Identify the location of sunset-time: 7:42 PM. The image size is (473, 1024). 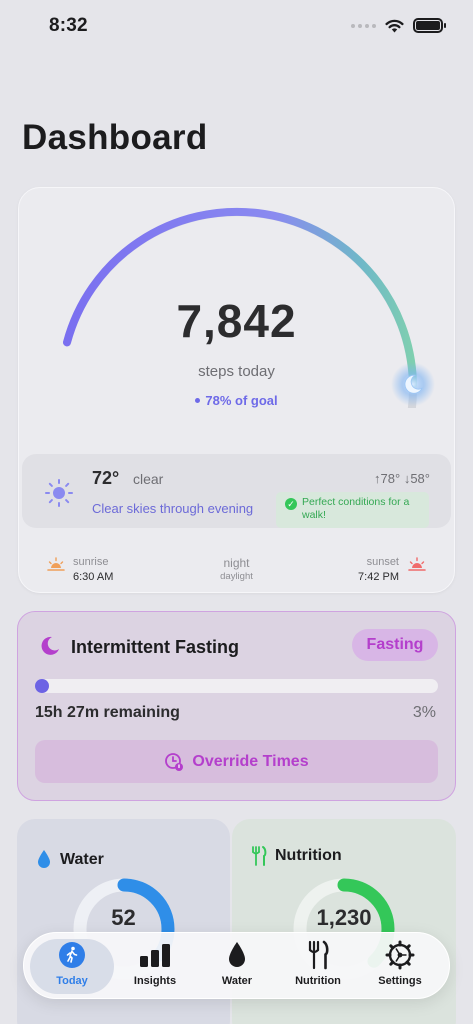
(378, 577).